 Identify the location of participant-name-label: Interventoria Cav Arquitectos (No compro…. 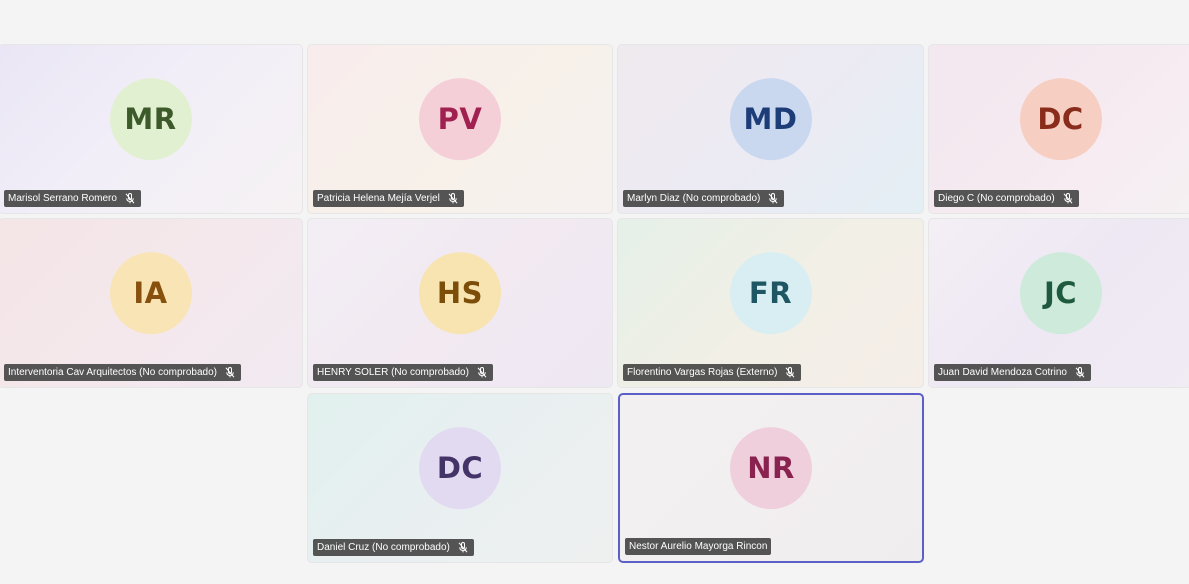
(122, 372).